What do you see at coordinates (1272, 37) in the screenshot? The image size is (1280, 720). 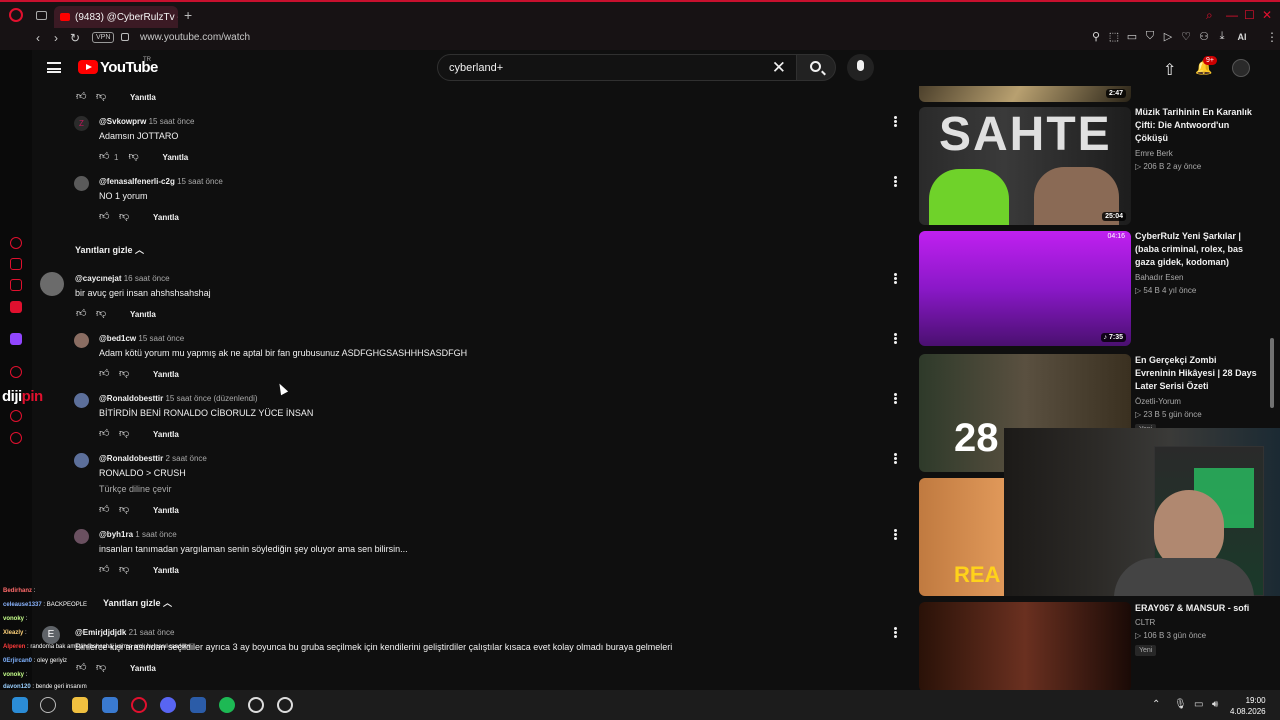 I see `menu-icon: ⋮` at bounding box center [1272, 37].